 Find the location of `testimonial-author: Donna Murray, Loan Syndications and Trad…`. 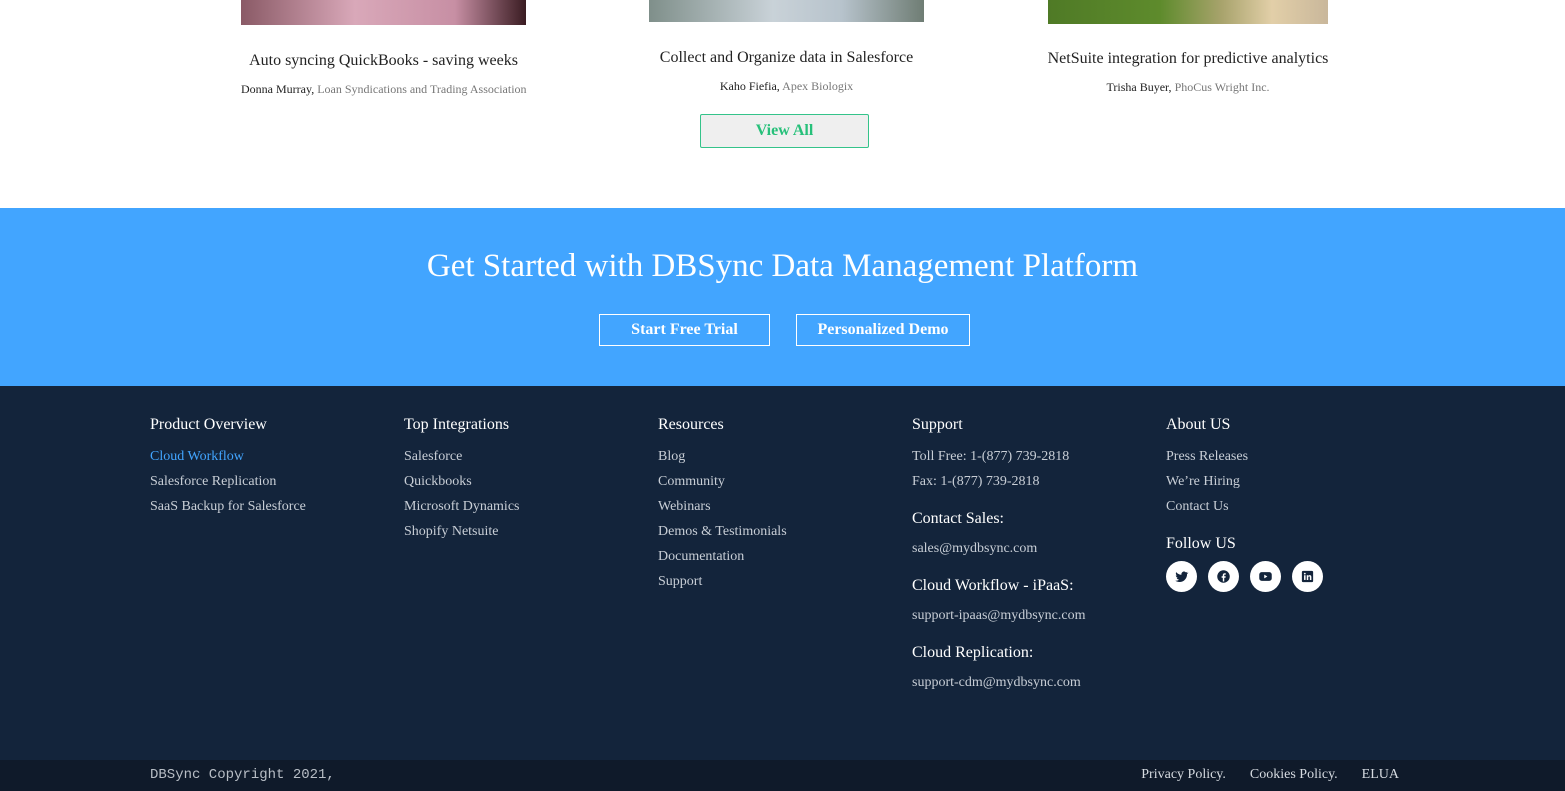

testimonial-author: Donna Murray, Loan Syndications and Trad… is located at coordinates (384, 89).